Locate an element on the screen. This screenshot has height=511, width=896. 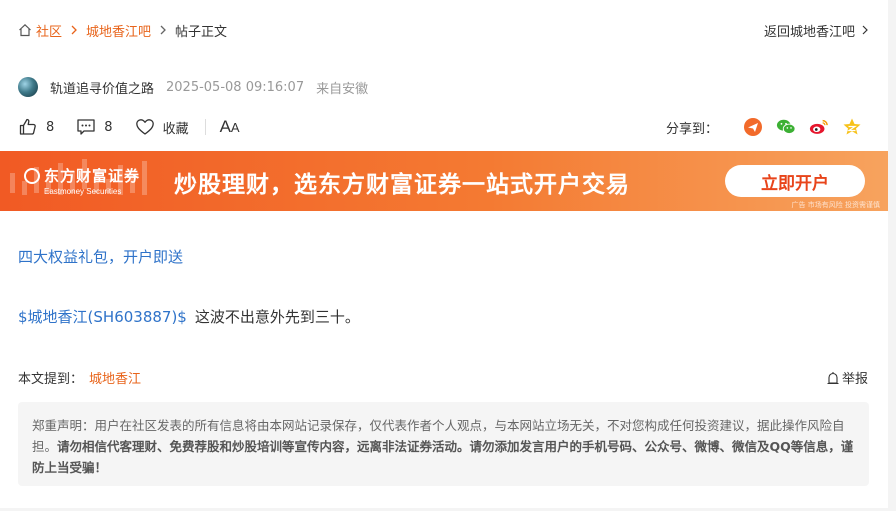
post-location: 来自安徽 is located at coordinates (342, 89).